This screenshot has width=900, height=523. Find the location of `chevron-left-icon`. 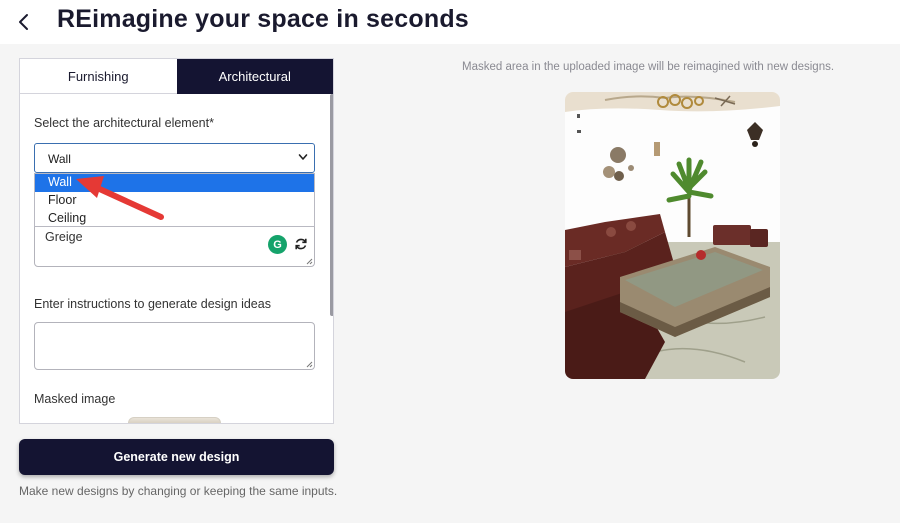

chevron-left-icon is located at coordinates (24, 22).